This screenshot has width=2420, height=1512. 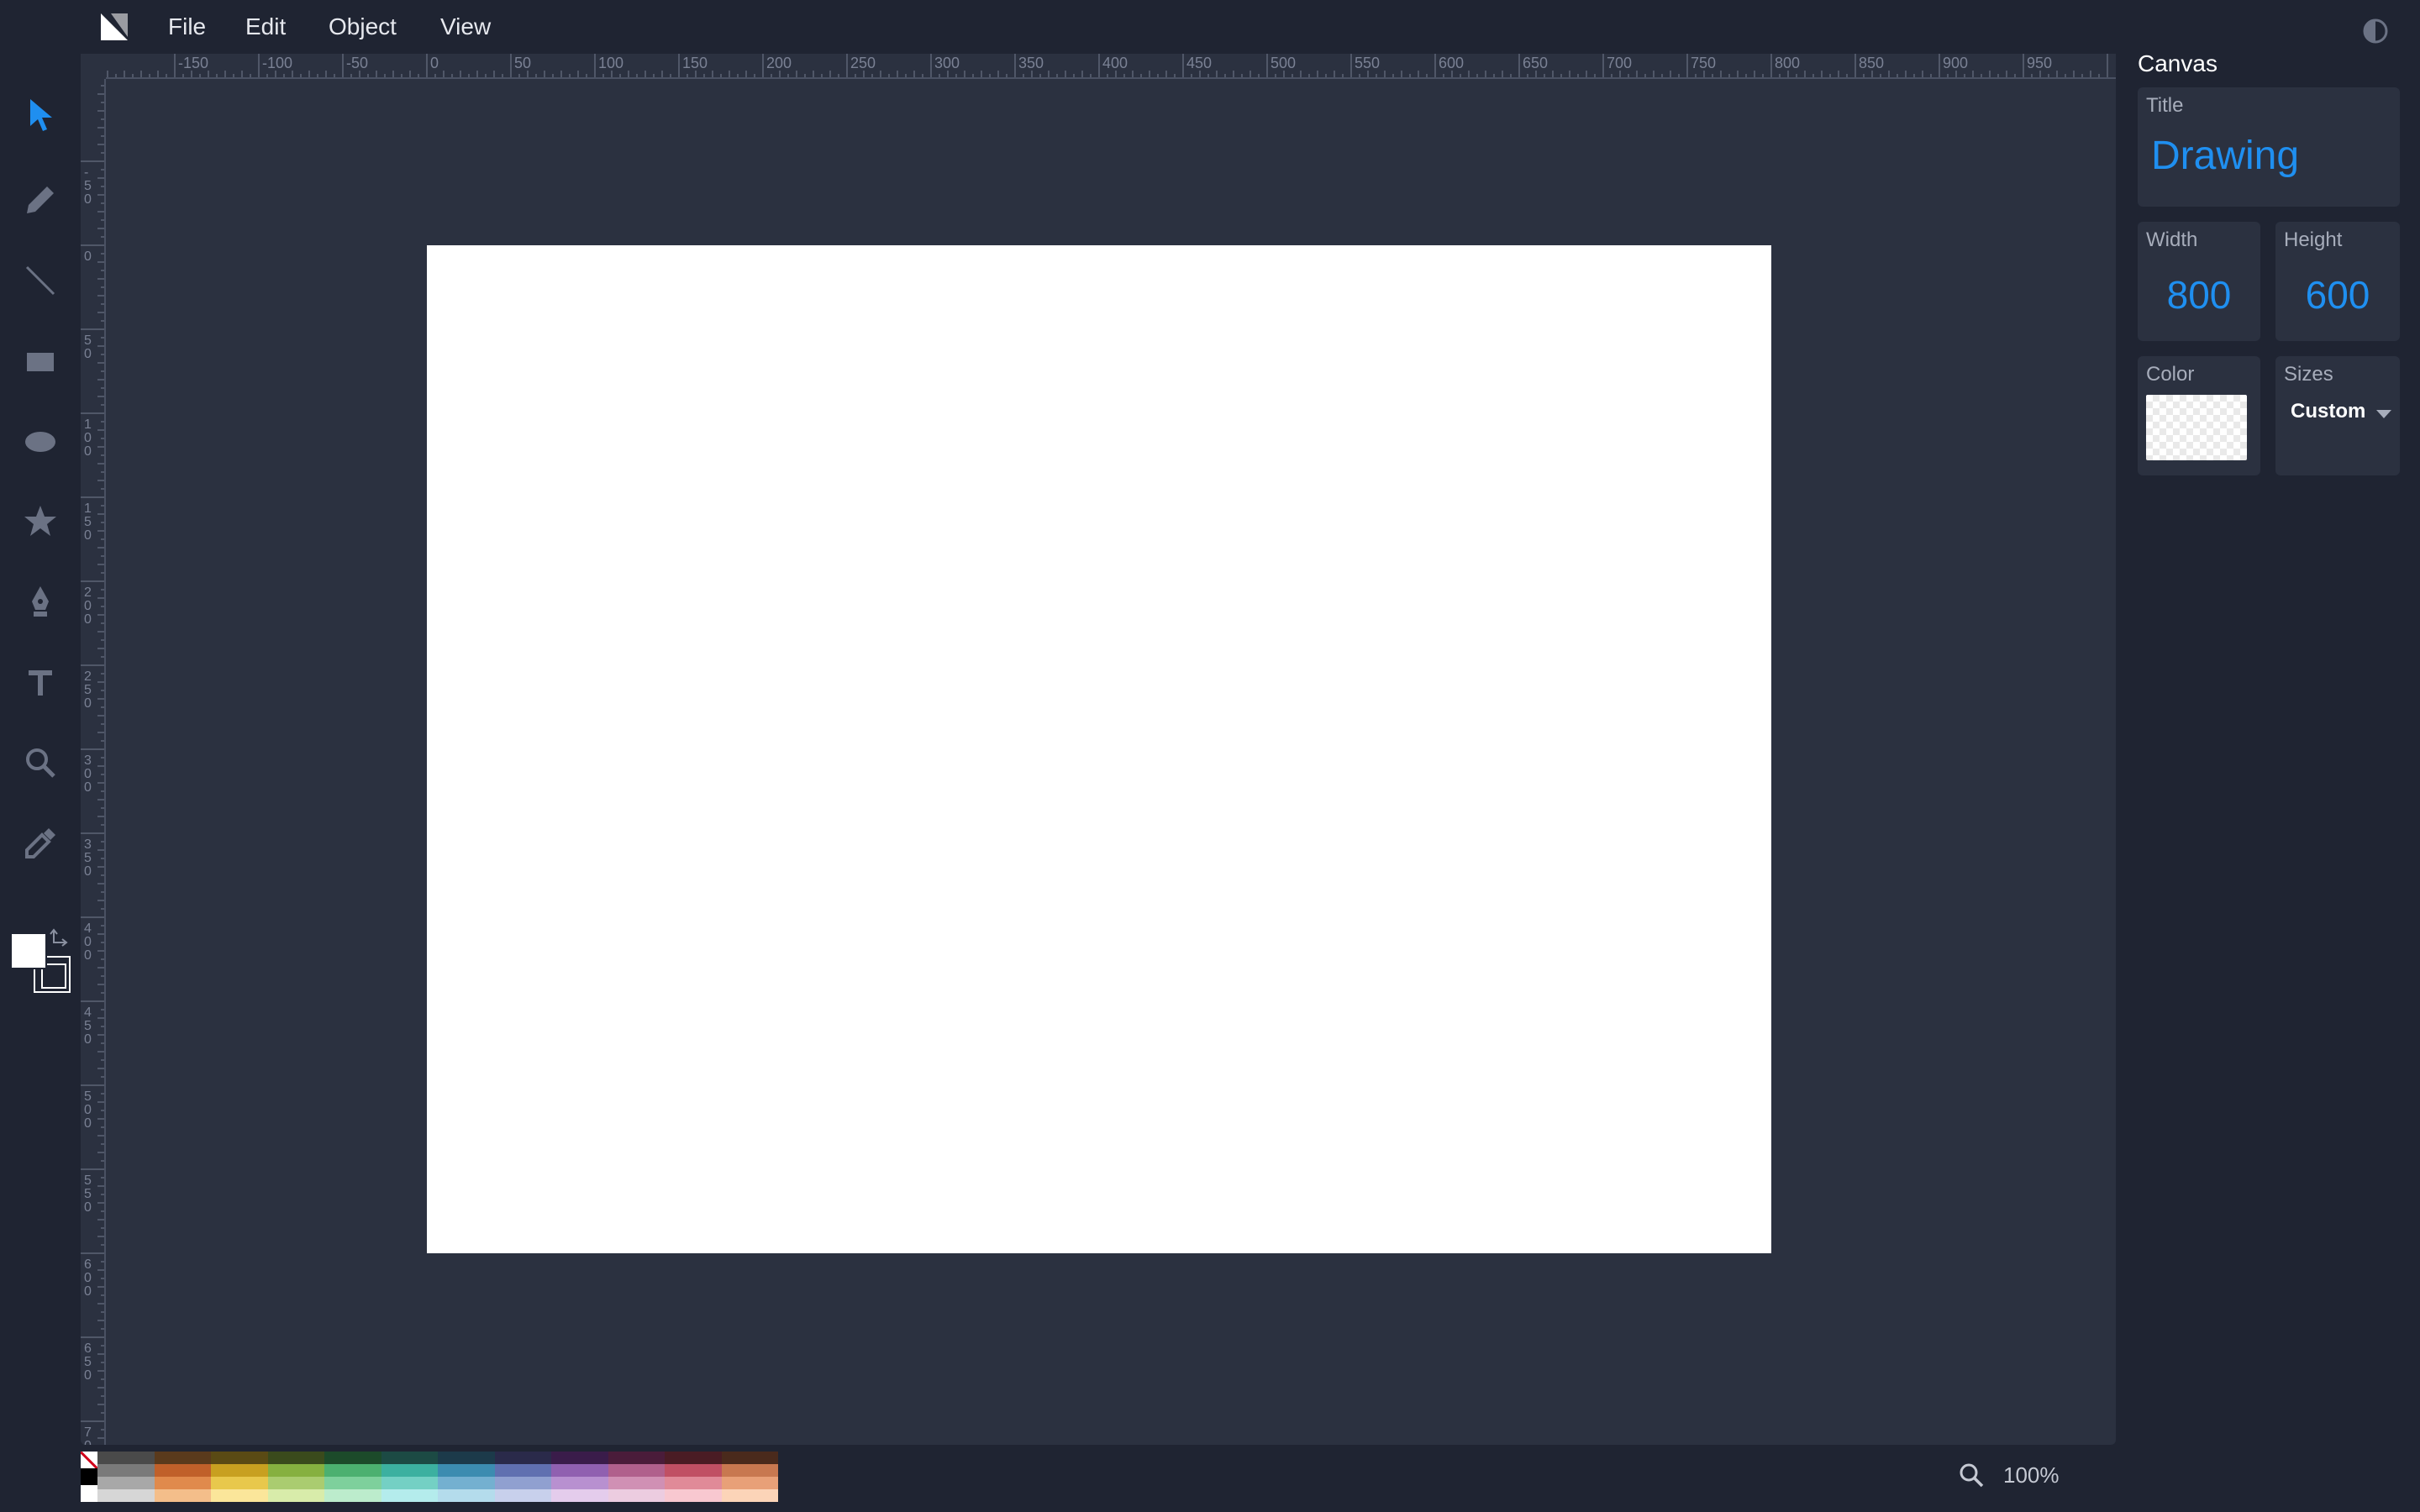 I want to click on text-tool-button, so click(x=40, y=682).